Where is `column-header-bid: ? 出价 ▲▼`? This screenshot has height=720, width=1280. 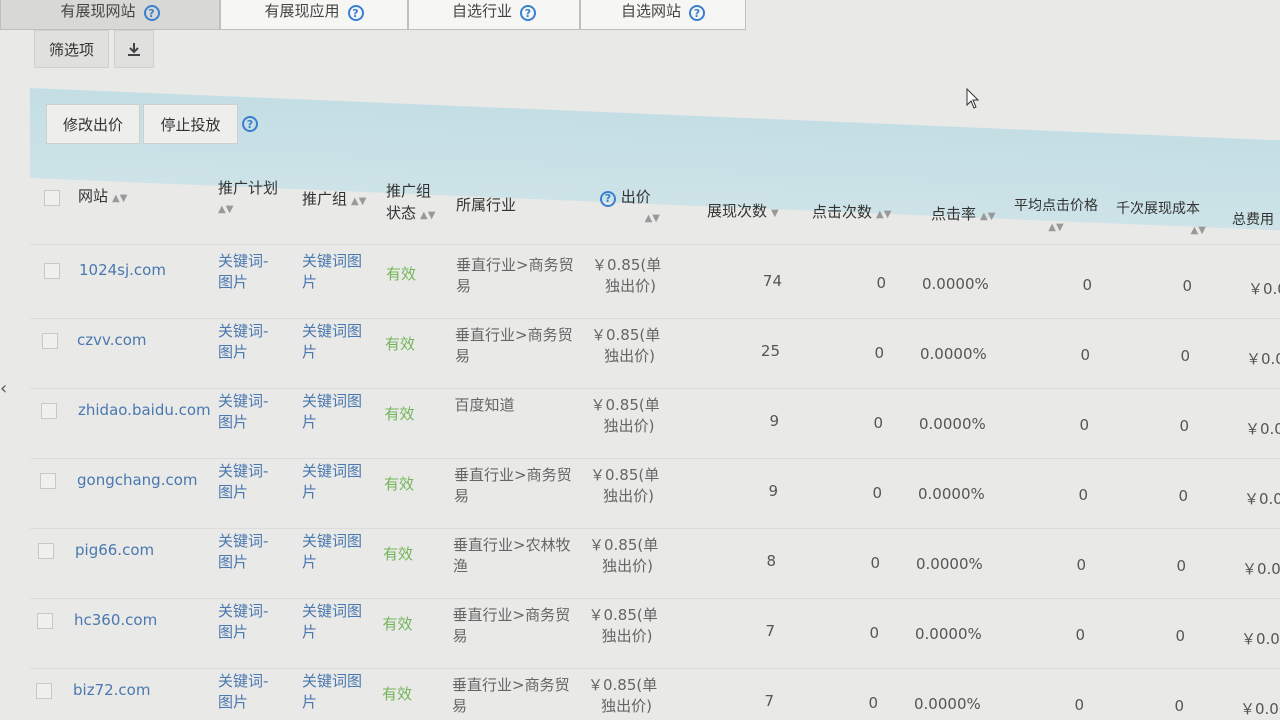
column-header-bid: ? 出价 ▲▼ is located at coordinates (630, 208).